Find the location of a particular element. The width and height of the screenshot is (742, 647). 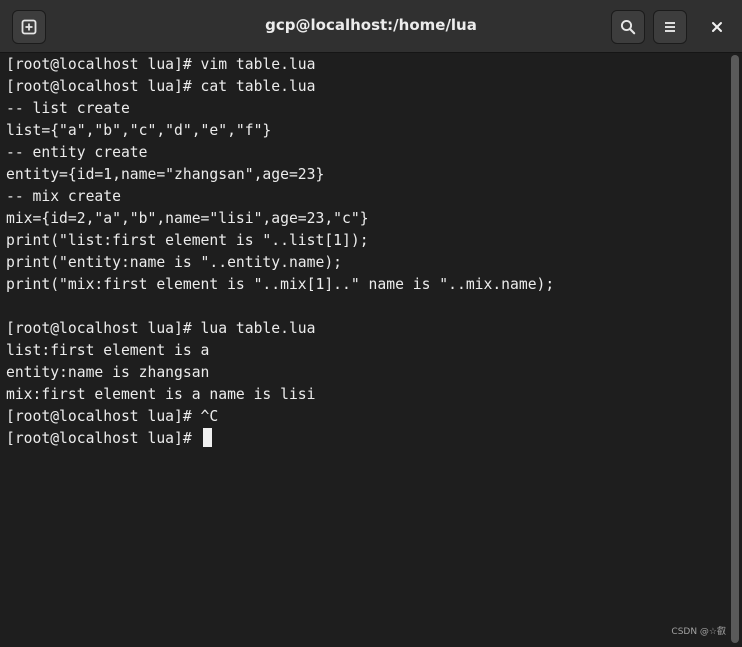

terminal-line: -- list create is located at coordinates (68, 108).